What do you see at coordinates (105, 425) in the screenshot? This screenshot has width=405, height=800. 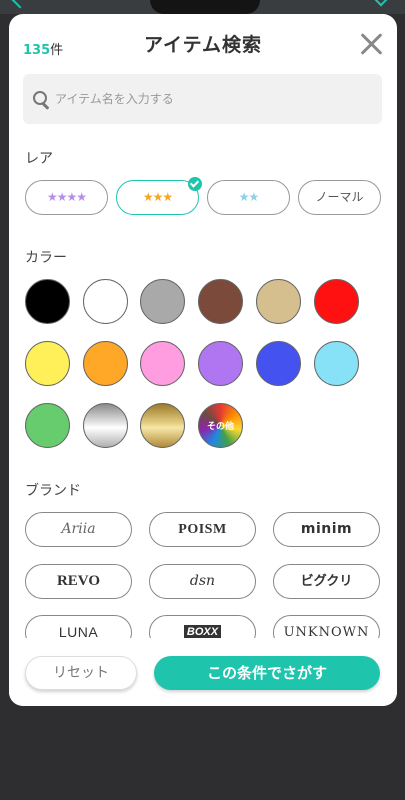 I see `color-swatch-silver` at bounding box center [105, 425].